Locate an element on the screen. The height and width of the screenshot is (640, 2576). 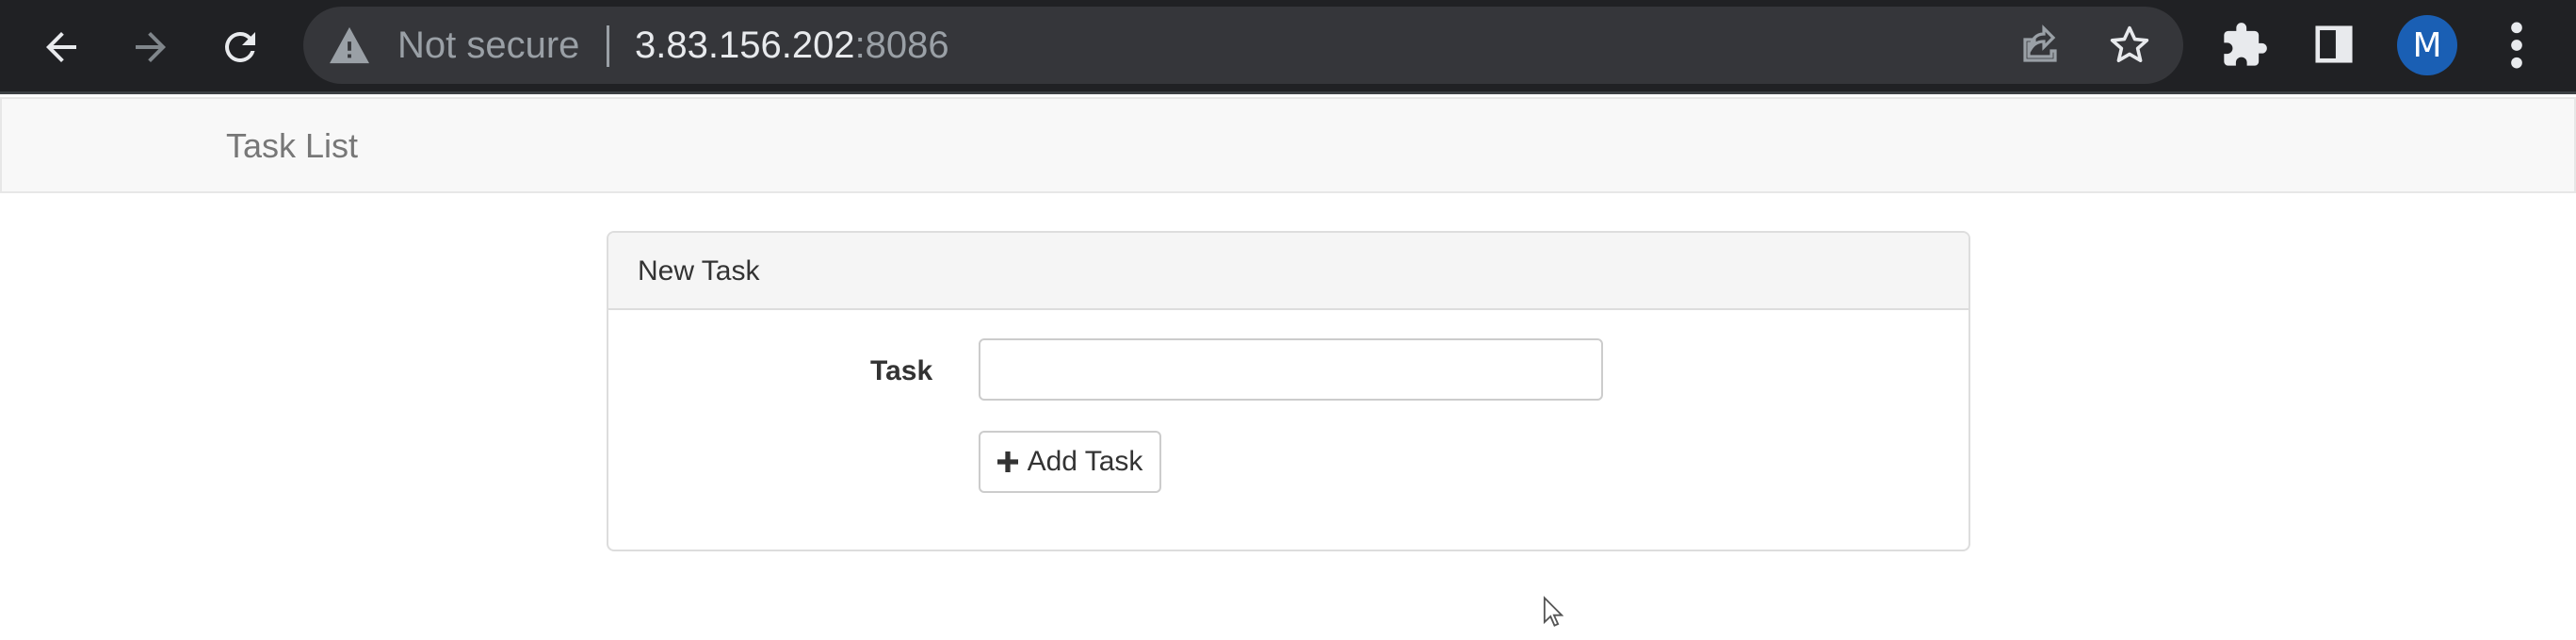
url-text: 3.83.156.202:8086 is located at coordinates (792, 45).